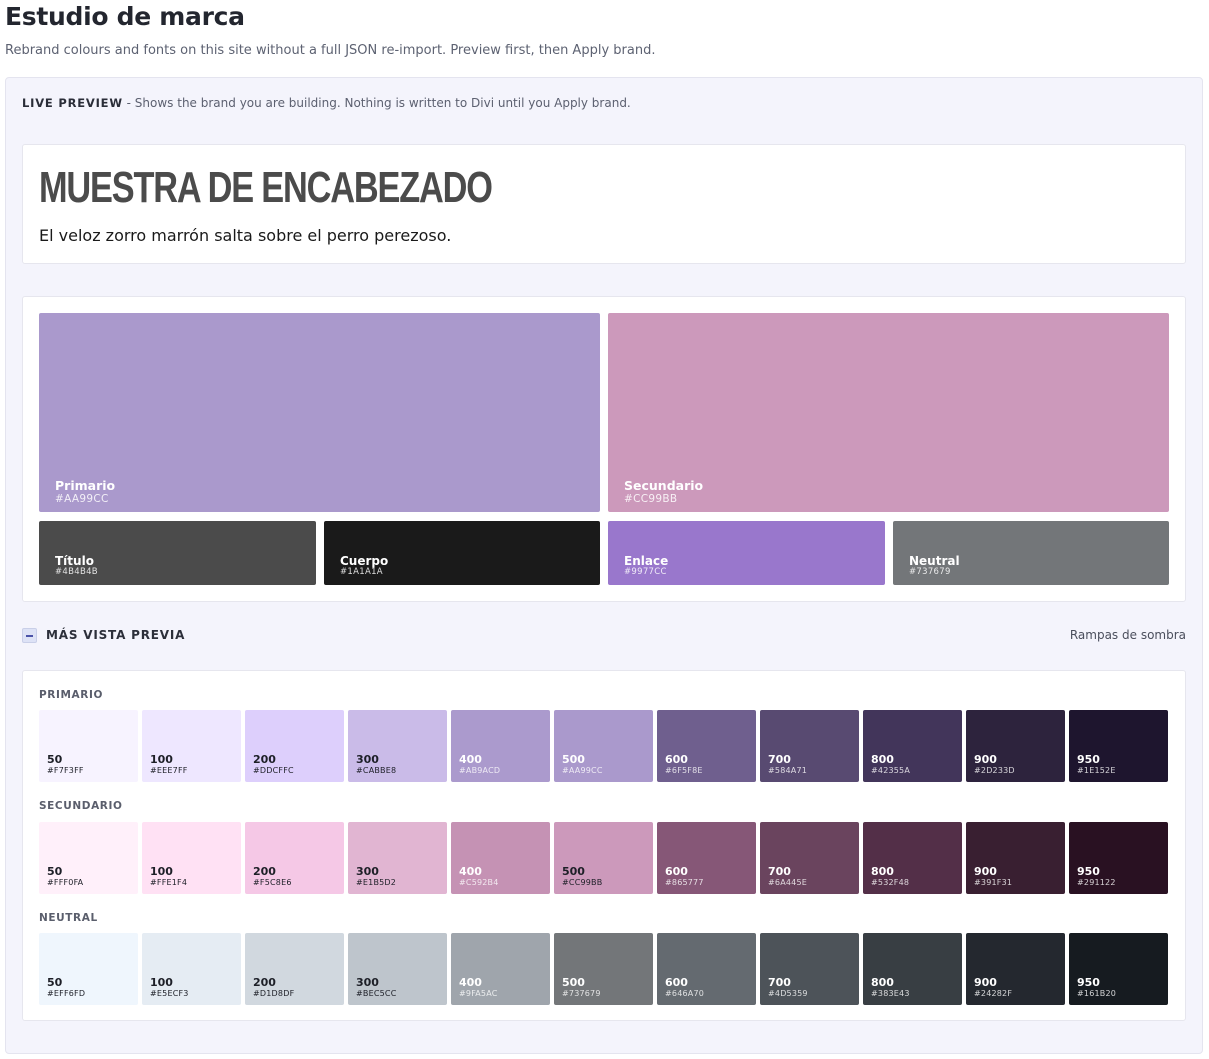 The image size is (1209, 1059). I want to click on shade-hex-label: #C592B4, so click(479, 882).